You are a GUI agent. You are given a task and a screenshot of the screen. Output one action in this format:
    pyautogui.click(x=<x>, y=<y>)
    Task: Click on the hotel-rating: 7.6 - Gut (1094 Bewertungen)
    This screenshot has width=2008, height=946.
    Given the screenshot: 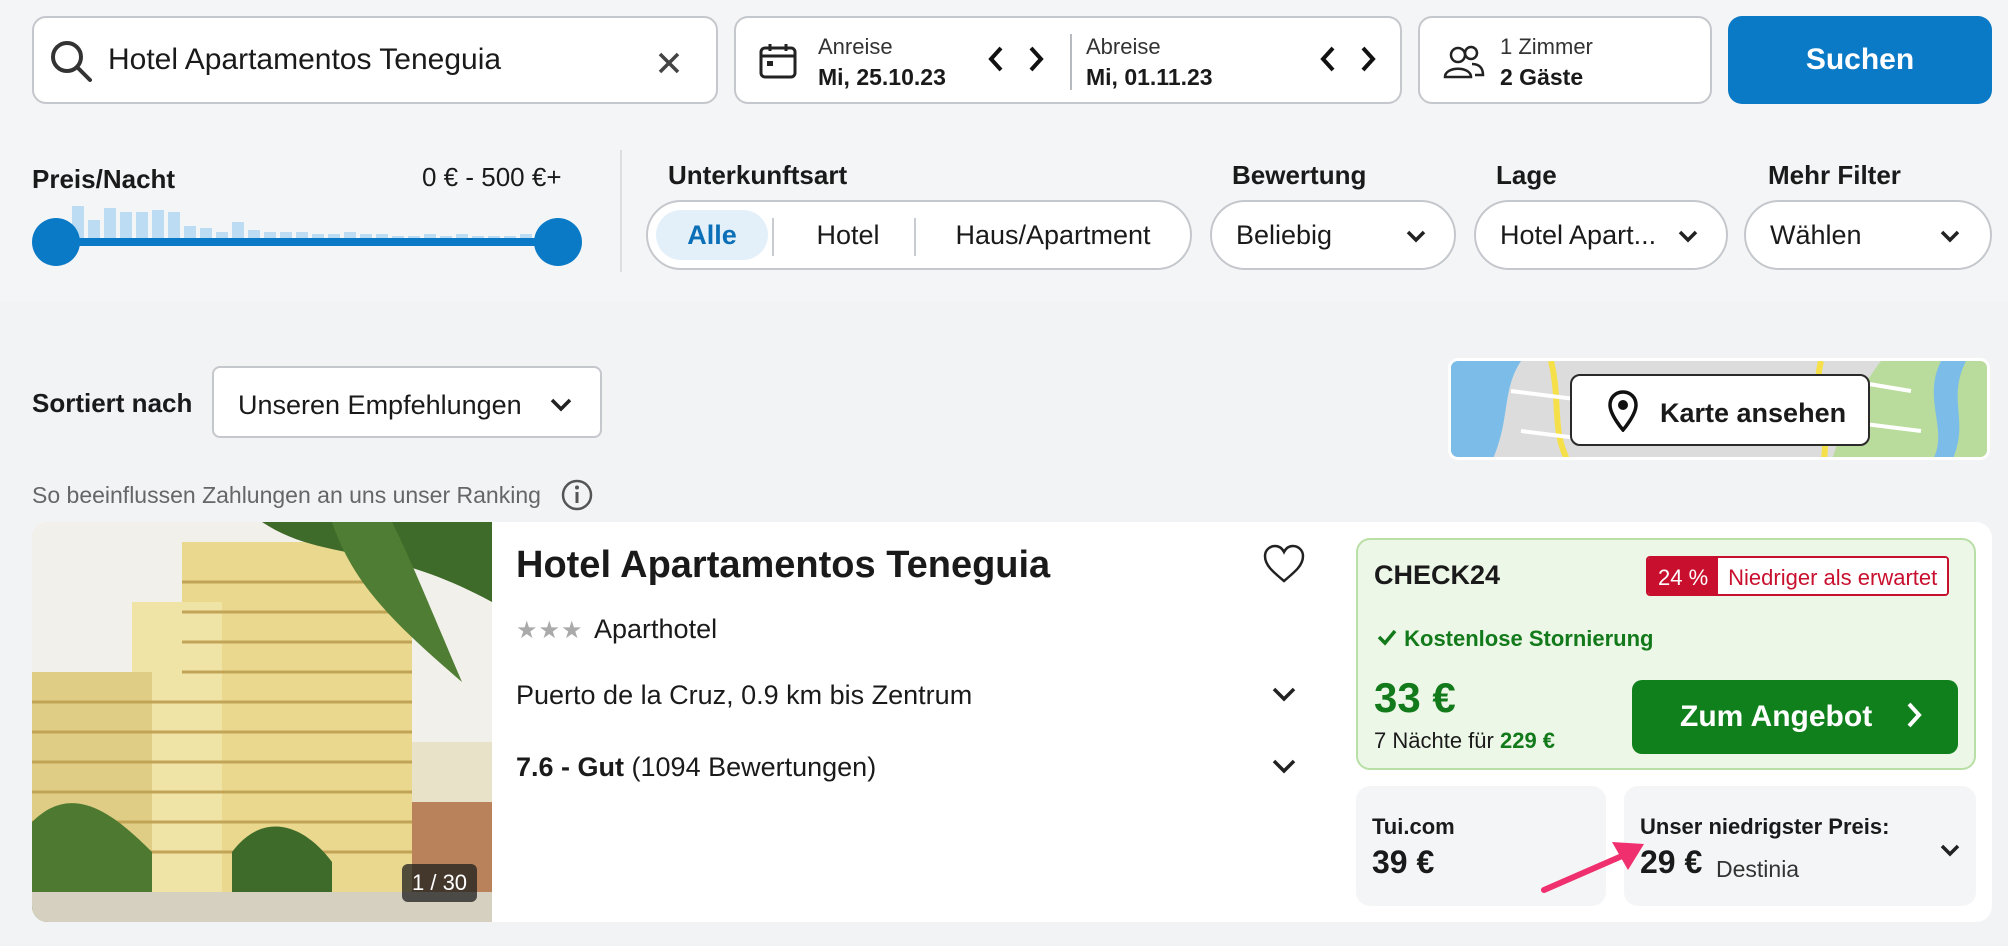 What is the action you would take?
    pyautogui.click(x=696, y=767)
    